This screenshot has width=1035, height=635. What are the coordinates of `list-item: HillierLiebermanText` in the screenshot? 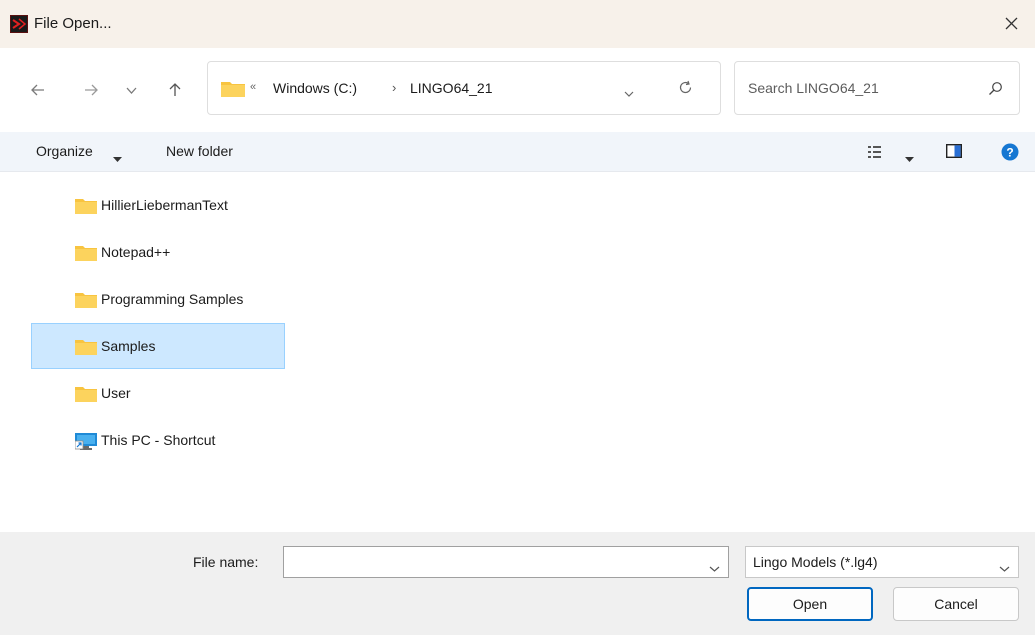 It's located at (158, 205).